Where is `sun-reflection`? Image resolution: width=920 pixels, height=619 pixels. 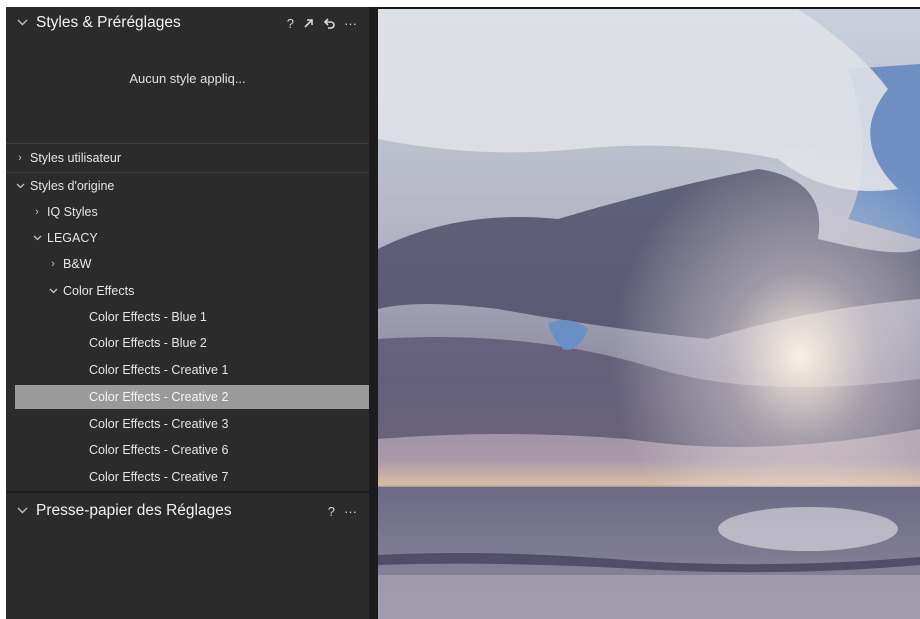 sun-reflection is located at coordinates (808, 529).